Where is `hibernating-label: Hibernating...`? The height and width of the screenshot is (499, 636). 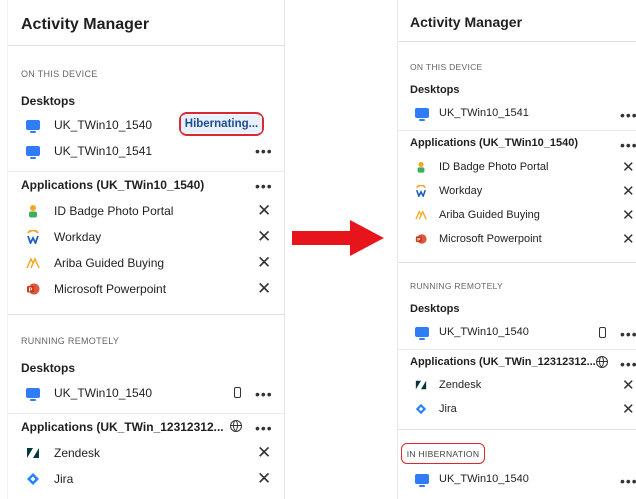 hibernating-label: Hibernating... is located at coordinates (221, 124).